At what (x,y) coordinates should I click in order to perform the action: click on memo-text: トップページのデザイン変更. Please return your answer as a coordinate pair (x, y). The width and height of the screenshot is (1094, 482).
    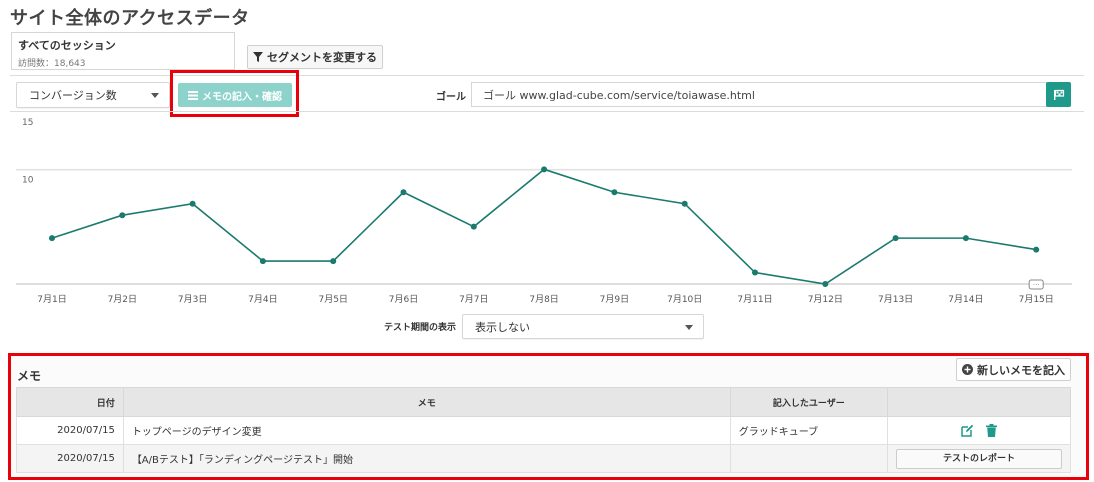
    Looking at the image, I should click on (426, 430).